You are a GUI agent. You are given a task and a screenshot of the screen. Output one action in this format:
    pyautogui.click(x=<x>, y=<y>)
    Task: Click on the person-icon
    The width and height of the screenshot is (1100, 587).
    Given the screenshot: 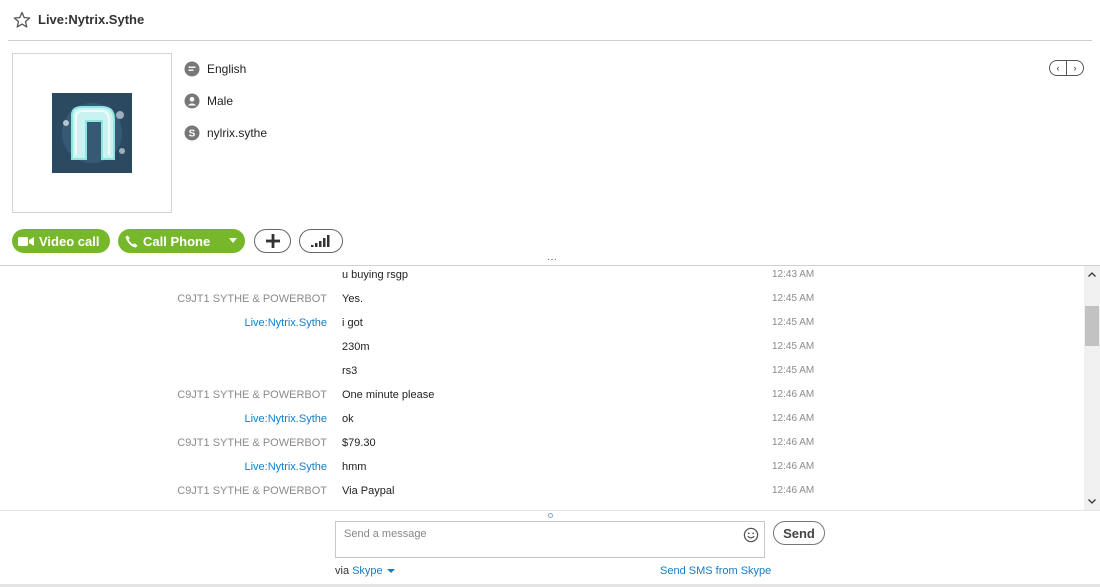 What is the action you would take?
    pyautogui.click(x=192, y=101)
    